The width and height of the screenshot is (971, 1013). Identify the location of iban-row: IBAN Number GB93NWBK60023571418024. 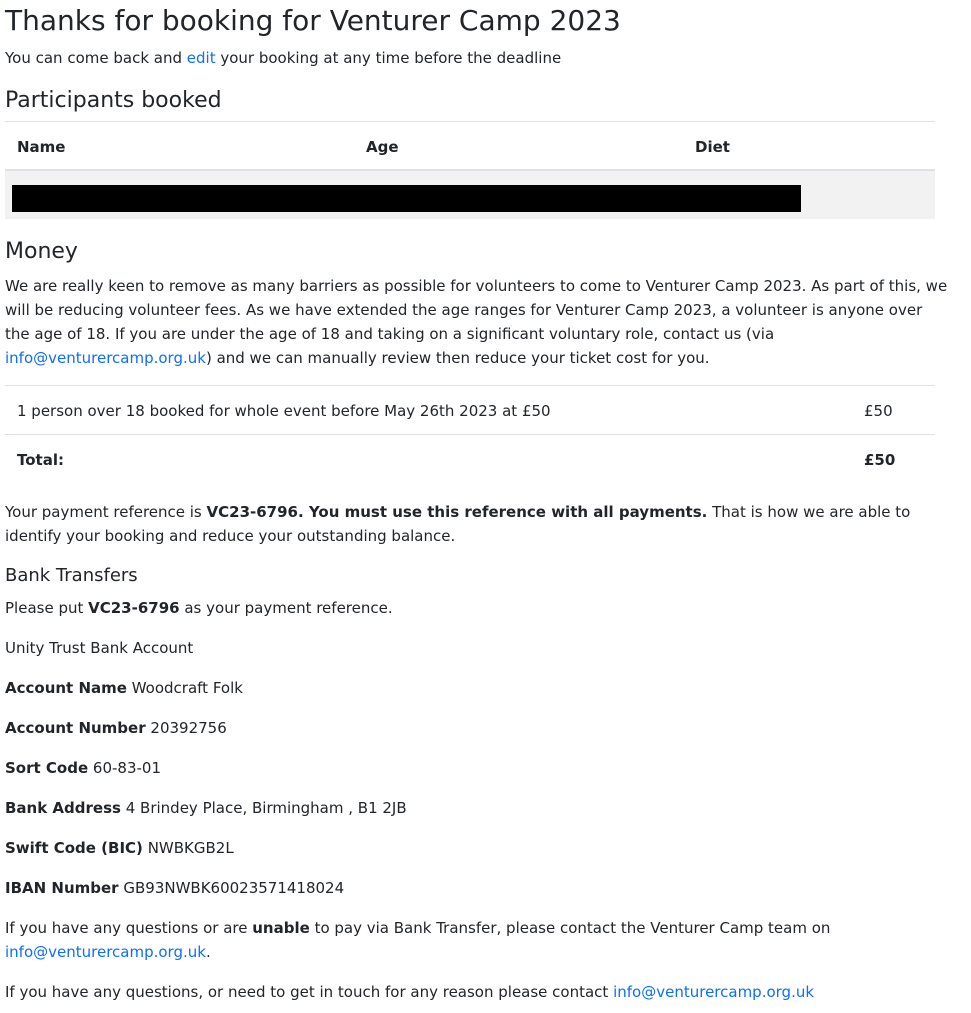
(175, 888).